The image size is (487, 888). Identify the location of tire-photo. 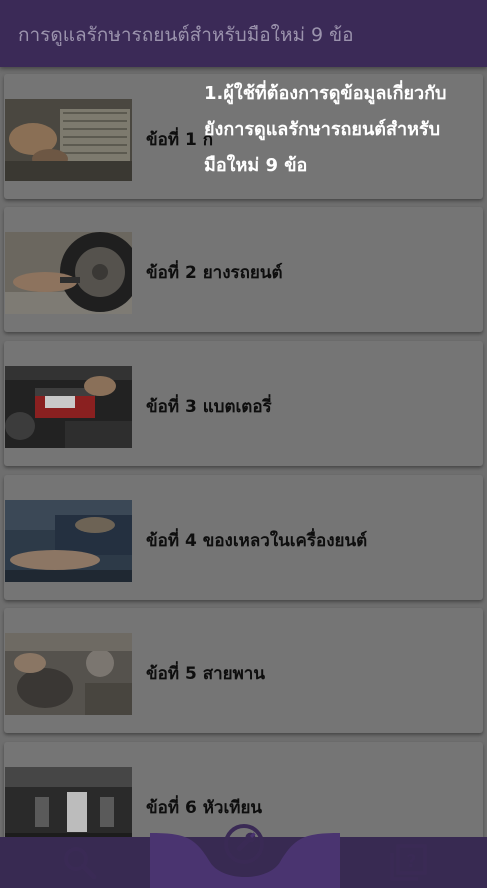
(68, 273).